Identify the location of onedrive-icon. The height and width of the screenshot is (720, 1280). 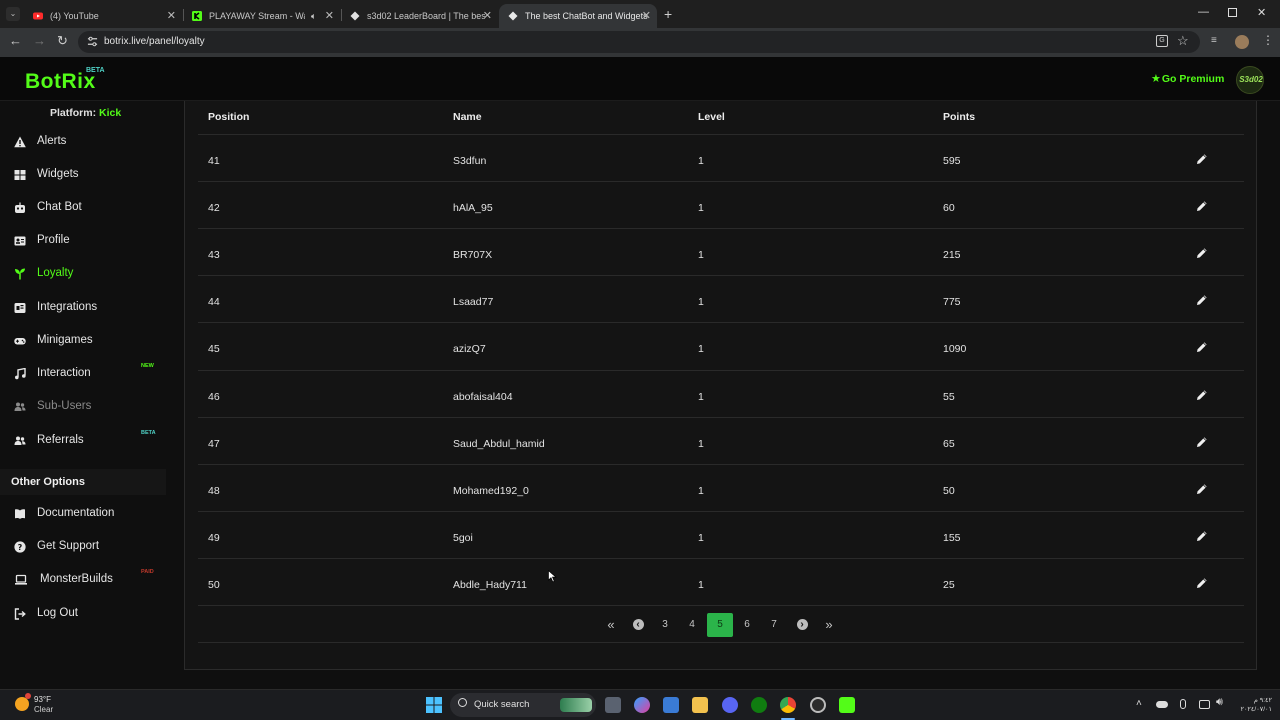
(1162, 704).